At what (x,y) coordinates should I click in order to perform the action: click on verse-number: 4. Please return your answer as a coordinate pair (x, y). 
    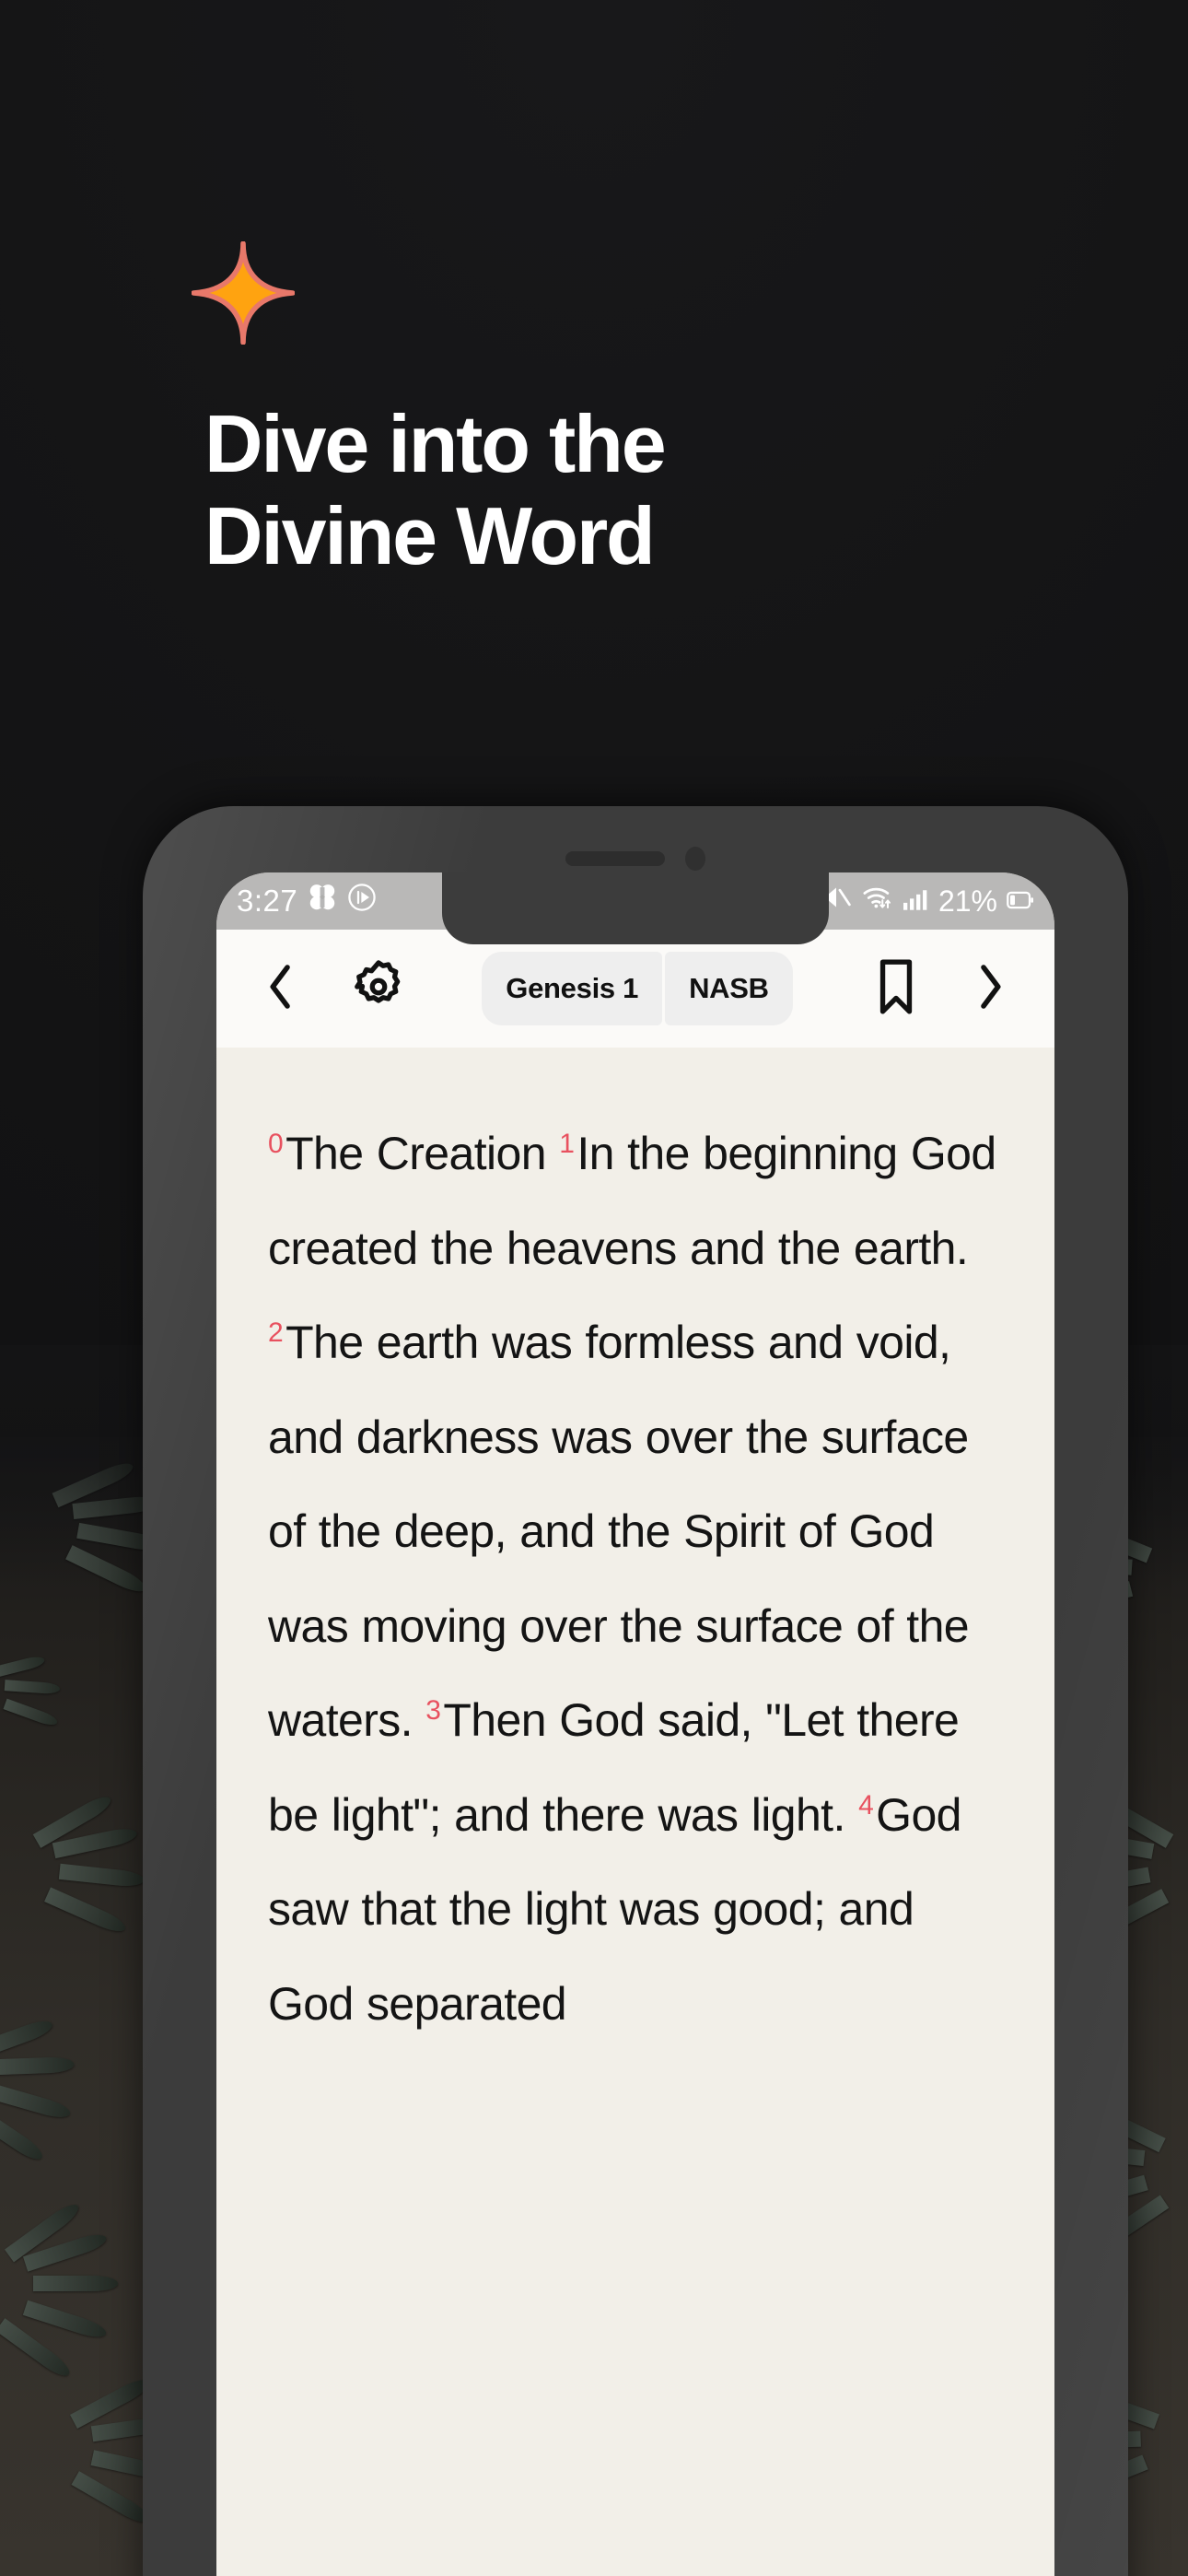
    Looking at the image, I should click on (866, 1805).